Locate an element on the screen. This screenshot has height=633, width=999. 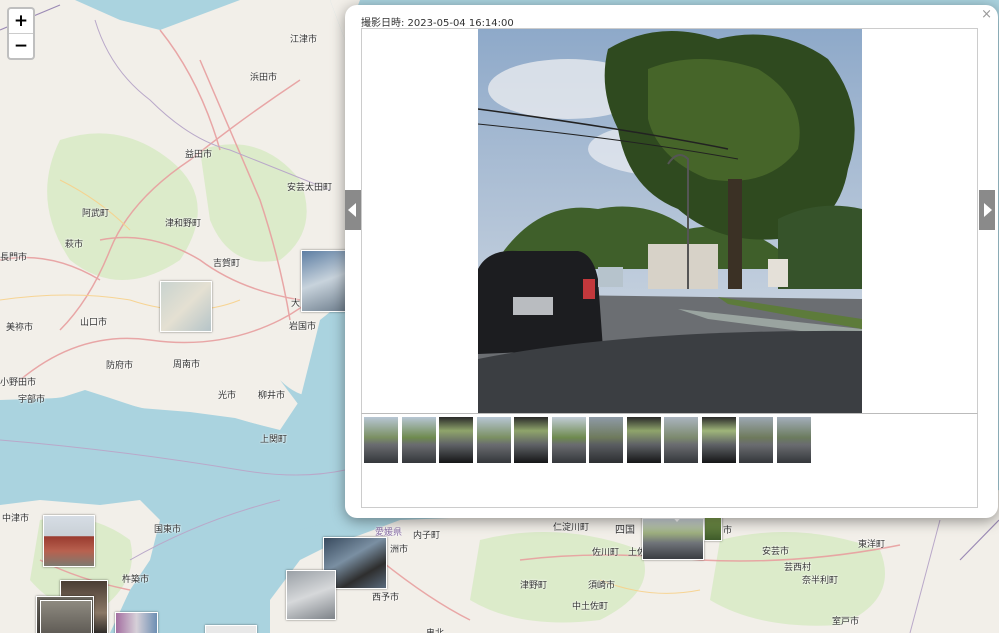
place-label: 室戸市 is located at coordinates (846, 622).